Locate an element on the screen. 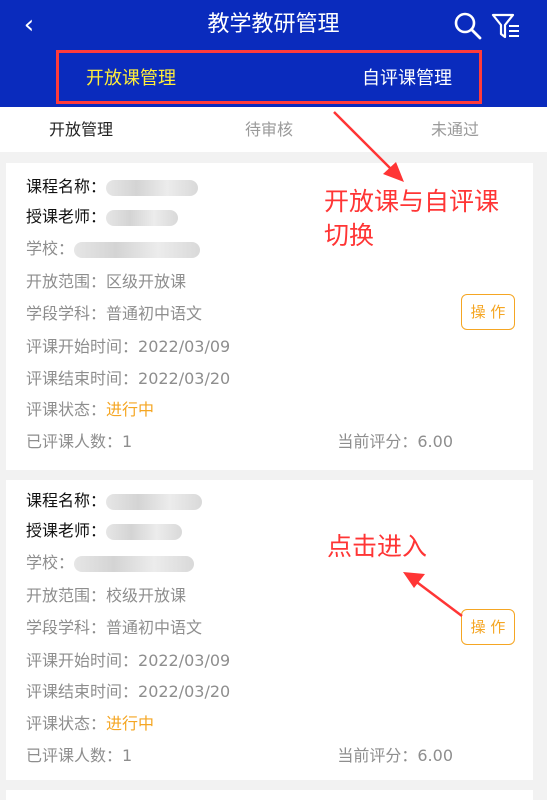  arrow-to-segments is located at coordinates (364, 142).